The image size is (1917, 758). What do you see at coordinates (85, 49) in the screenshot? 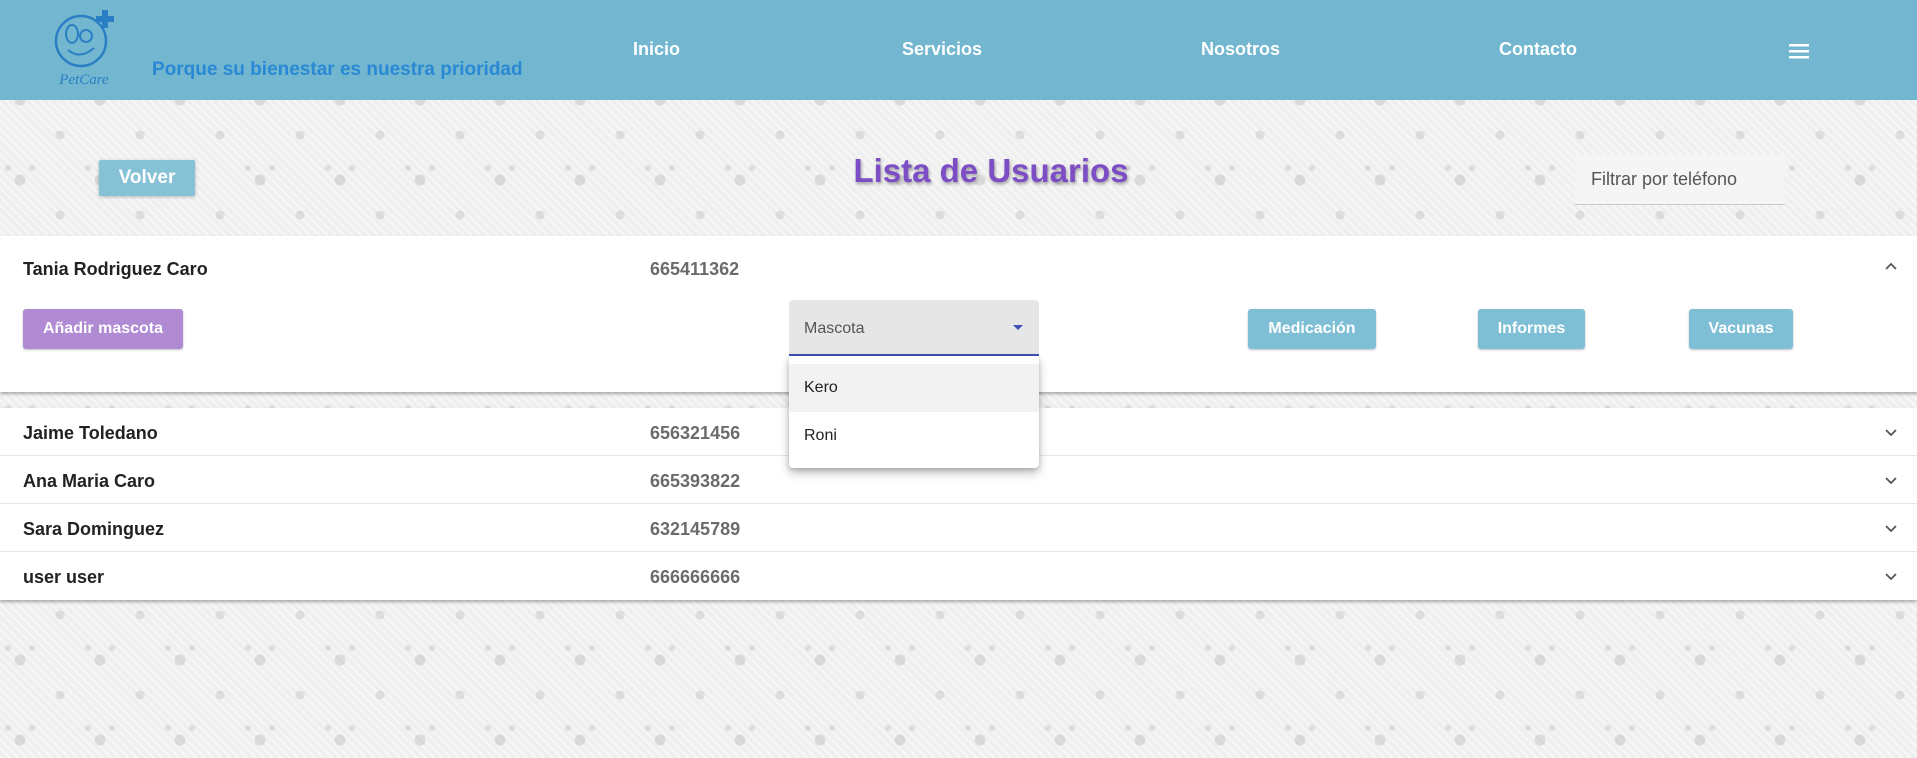
I see `petcare-logo: PetCare` at bounding box center [85, 49].